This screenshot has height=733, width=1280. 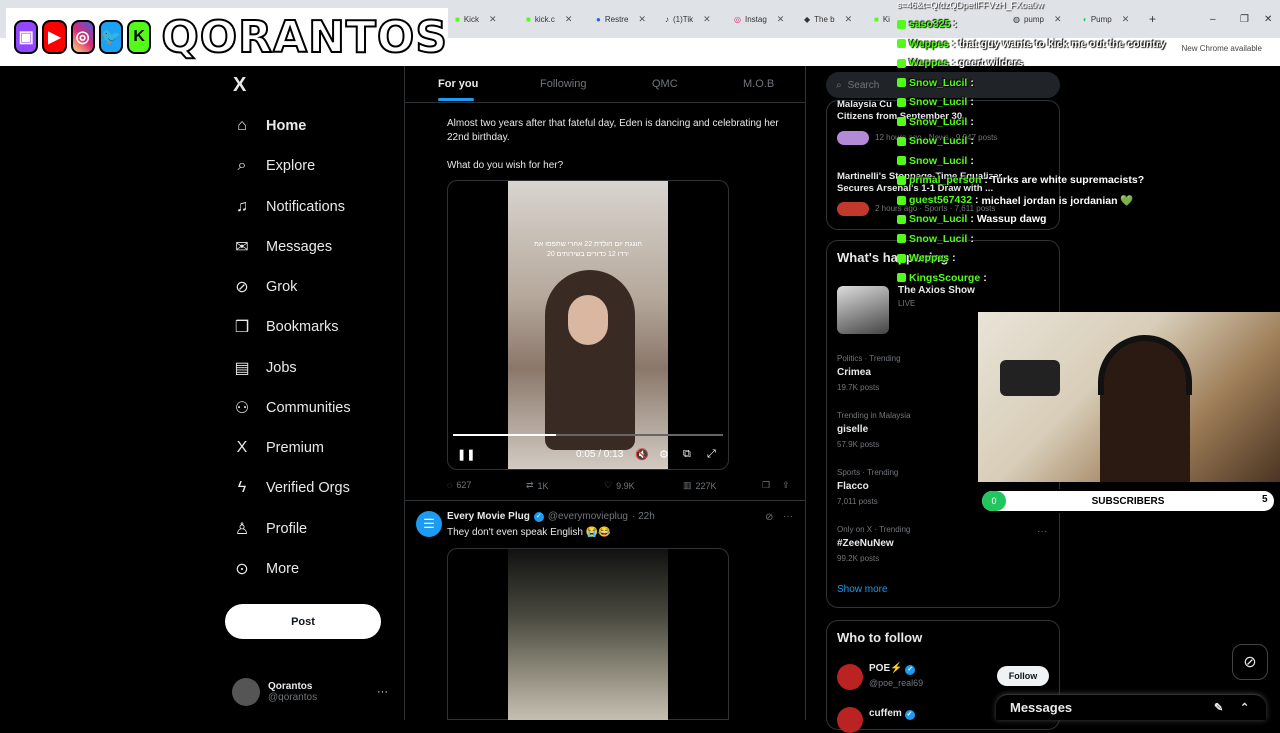 What do you see at coordinates (1037, 19) in the screenshot?
I see `browser-tab: ◍ pump ✕` at bounding box center [1037, 19].